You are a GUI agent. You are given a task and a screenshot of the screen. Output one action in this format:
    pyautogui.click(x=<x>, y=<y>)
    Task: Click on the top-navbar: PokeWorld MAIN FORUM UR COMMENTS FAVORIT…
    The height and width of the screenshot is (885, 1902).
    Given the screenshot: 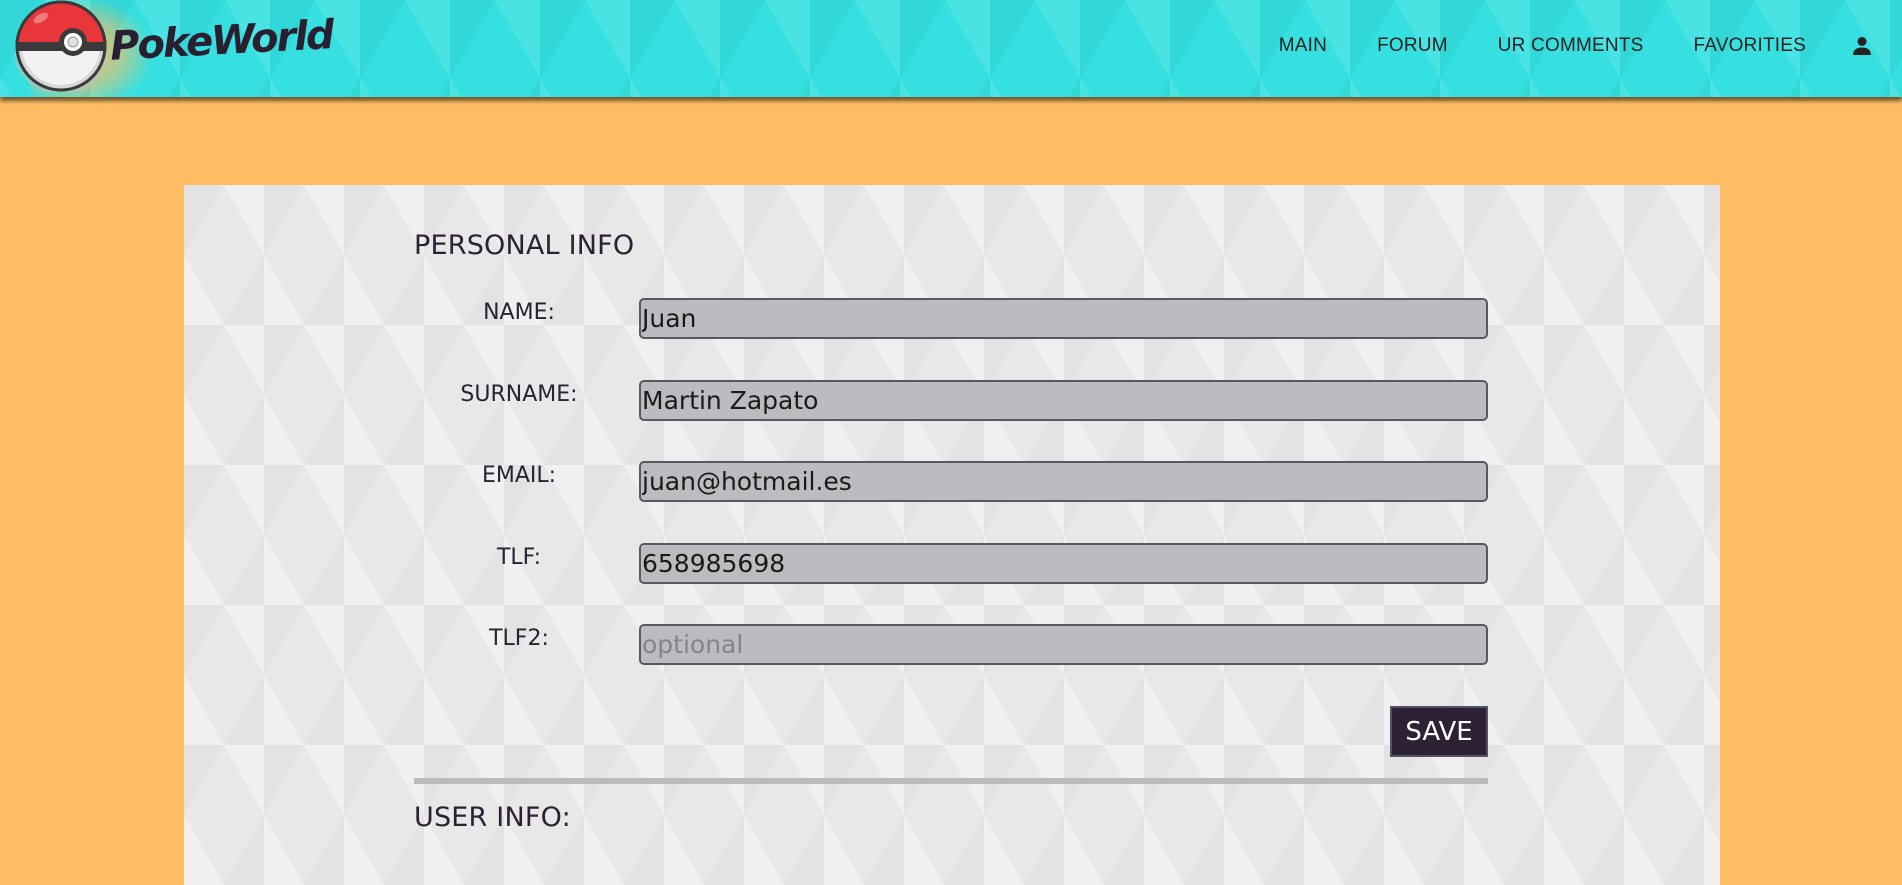 What is the action you would take?
    pyautogui.click(x=951, y=48)
    